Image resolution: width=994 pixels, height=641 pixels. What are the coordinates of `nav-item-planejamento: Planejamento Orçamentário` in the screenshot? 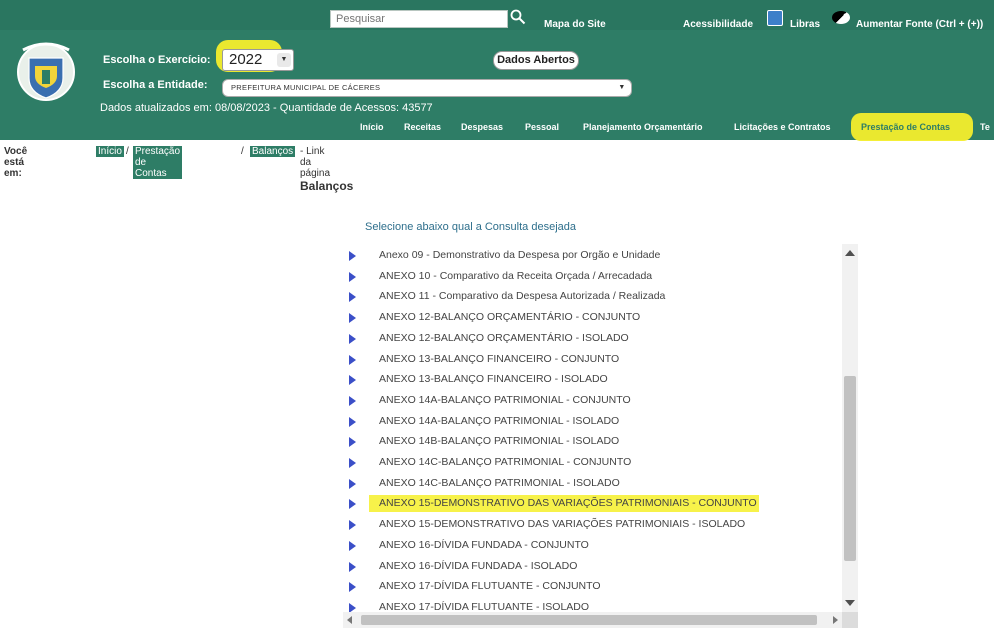 It's located at (643, 127).